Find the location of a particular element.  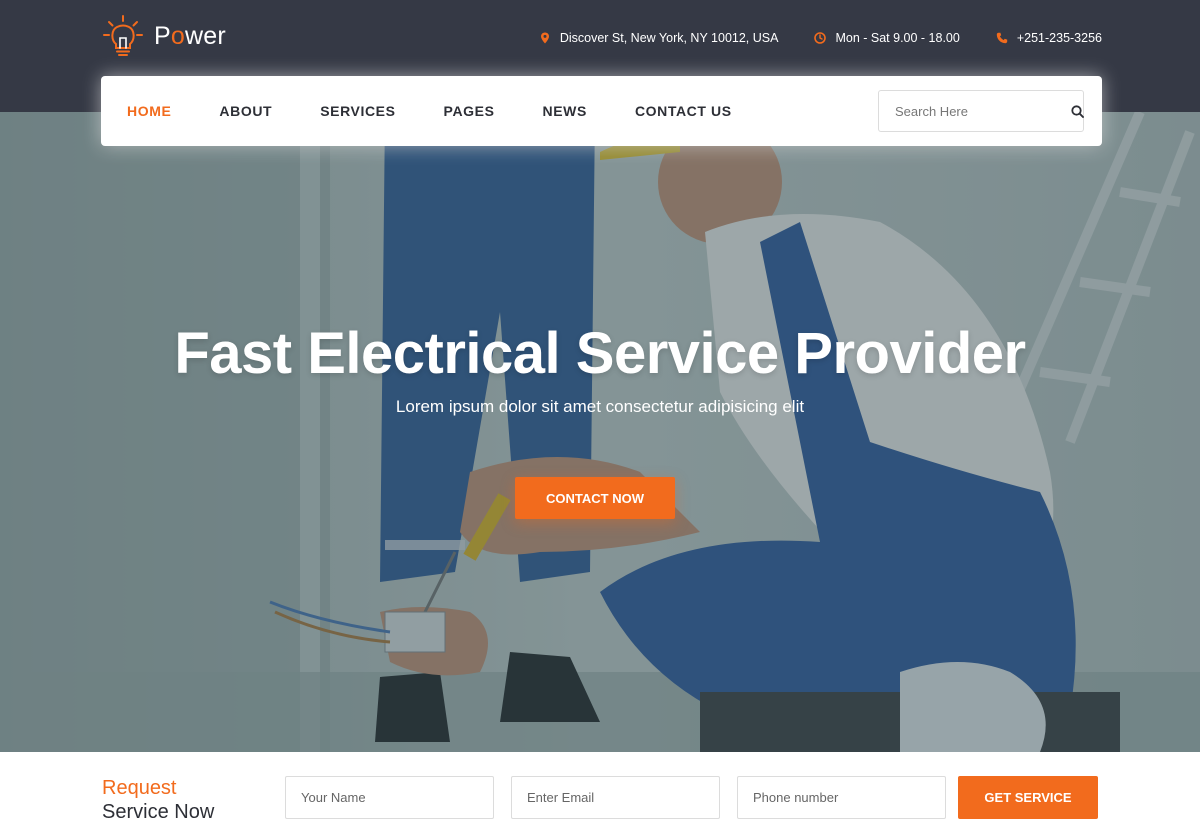

hours-info: Mon - Sat 9.00 - 18.00 is located at coordinates (887, 38).